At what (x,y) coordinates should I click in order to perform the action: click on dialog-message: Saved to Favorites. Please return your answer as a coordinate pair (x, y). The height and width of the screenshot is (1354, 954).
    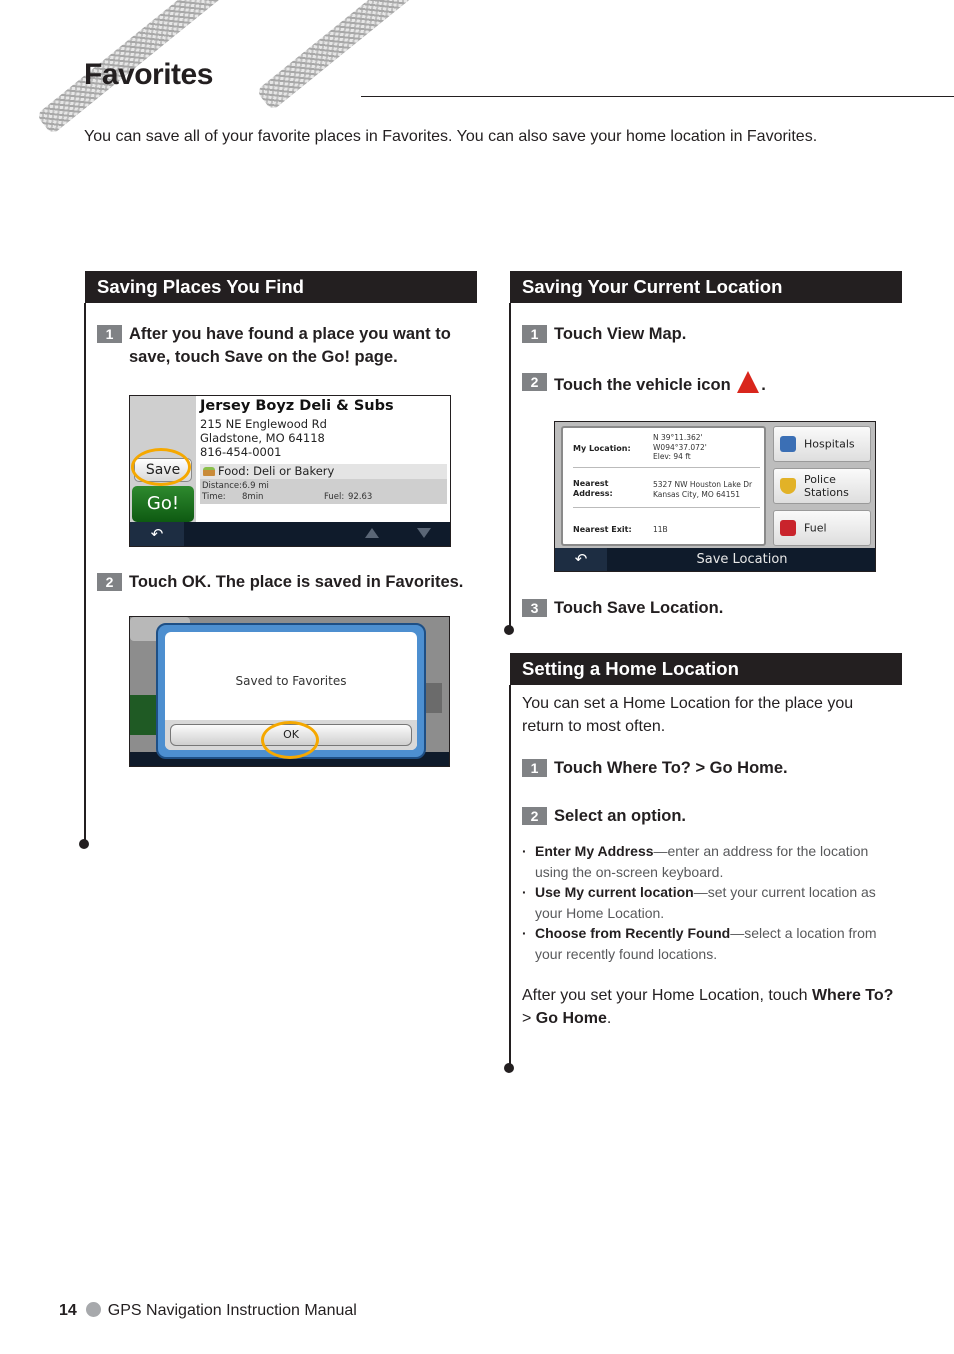
    Looking at the image, I should click on (291, 681).